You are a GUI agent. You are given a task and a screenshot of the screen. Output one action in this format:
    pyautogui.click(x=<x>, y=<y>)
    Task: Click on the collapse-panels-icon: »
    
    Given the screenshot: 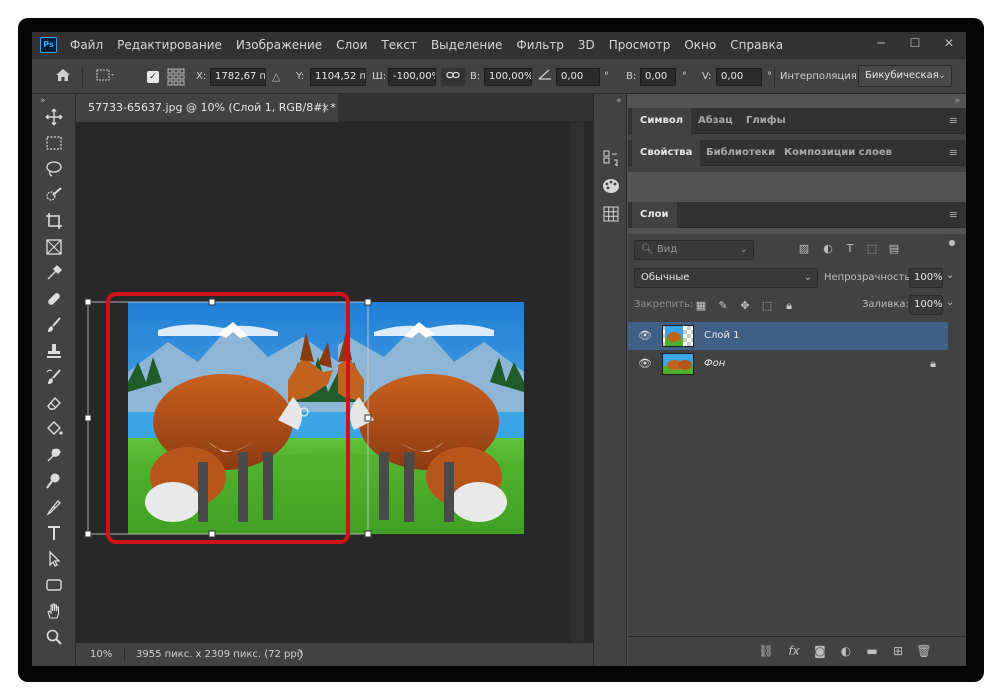 What is the action you would take?
    pyautogui.click(x=957, y=101)
    